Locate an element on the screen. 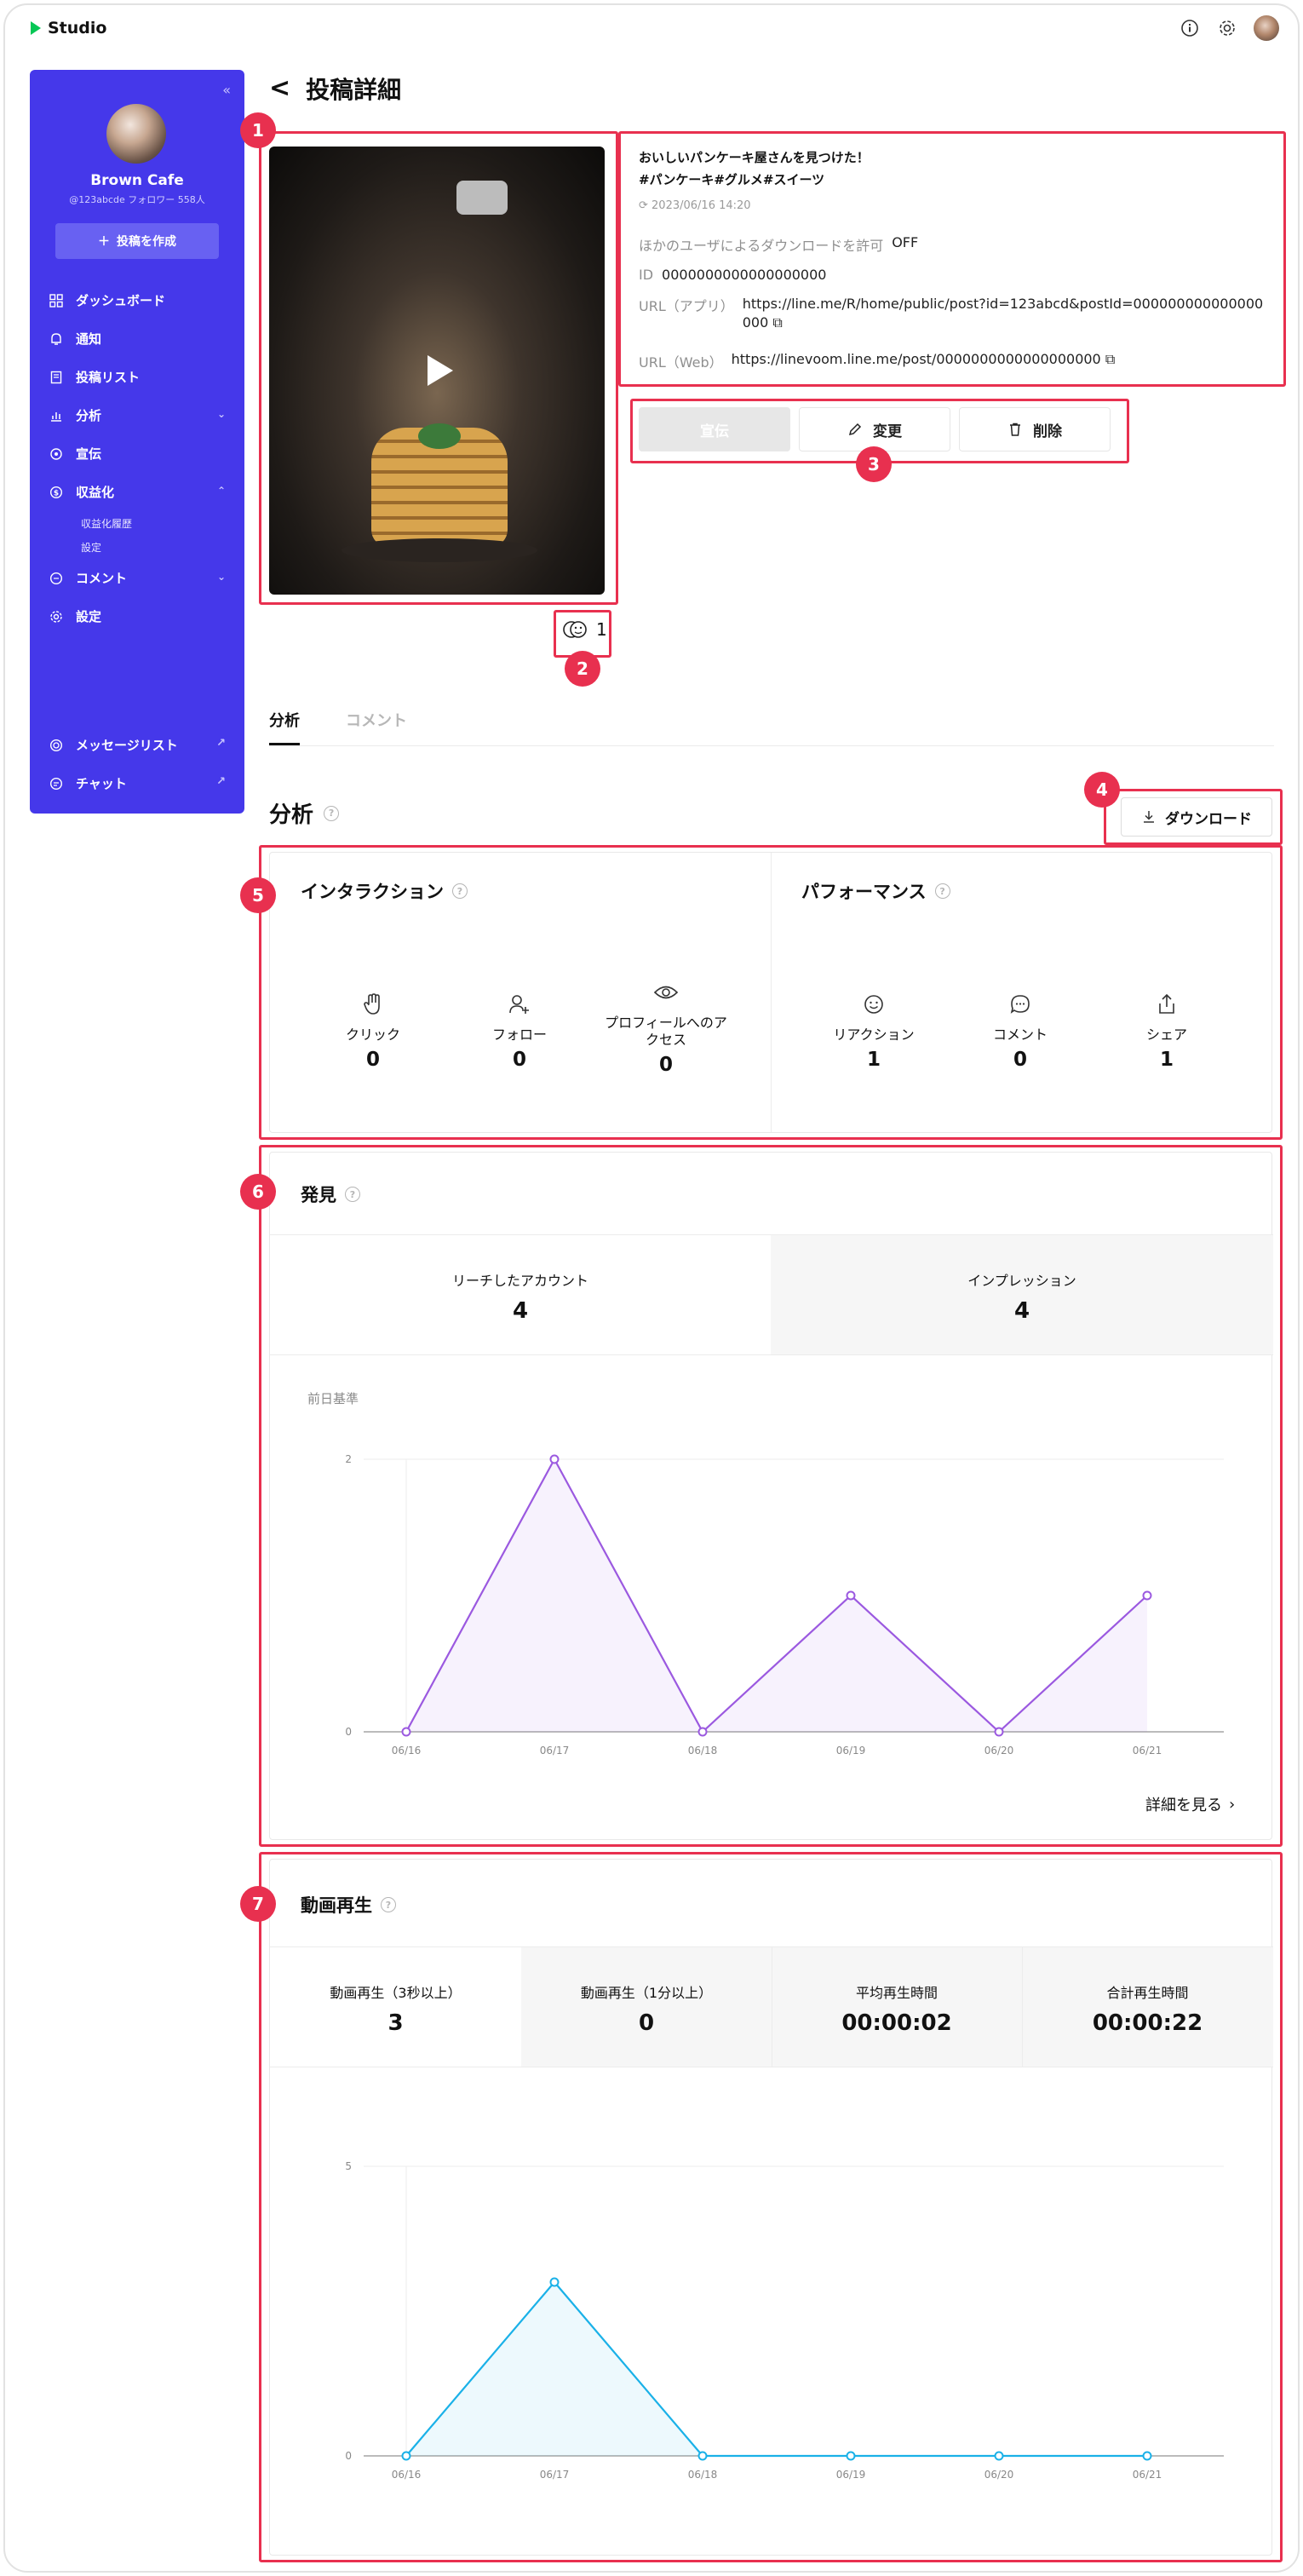 This screenshot has width=1303, height=2576. sidebar-item-post-list: 投稿リスト is located at coordinates (137, 377).